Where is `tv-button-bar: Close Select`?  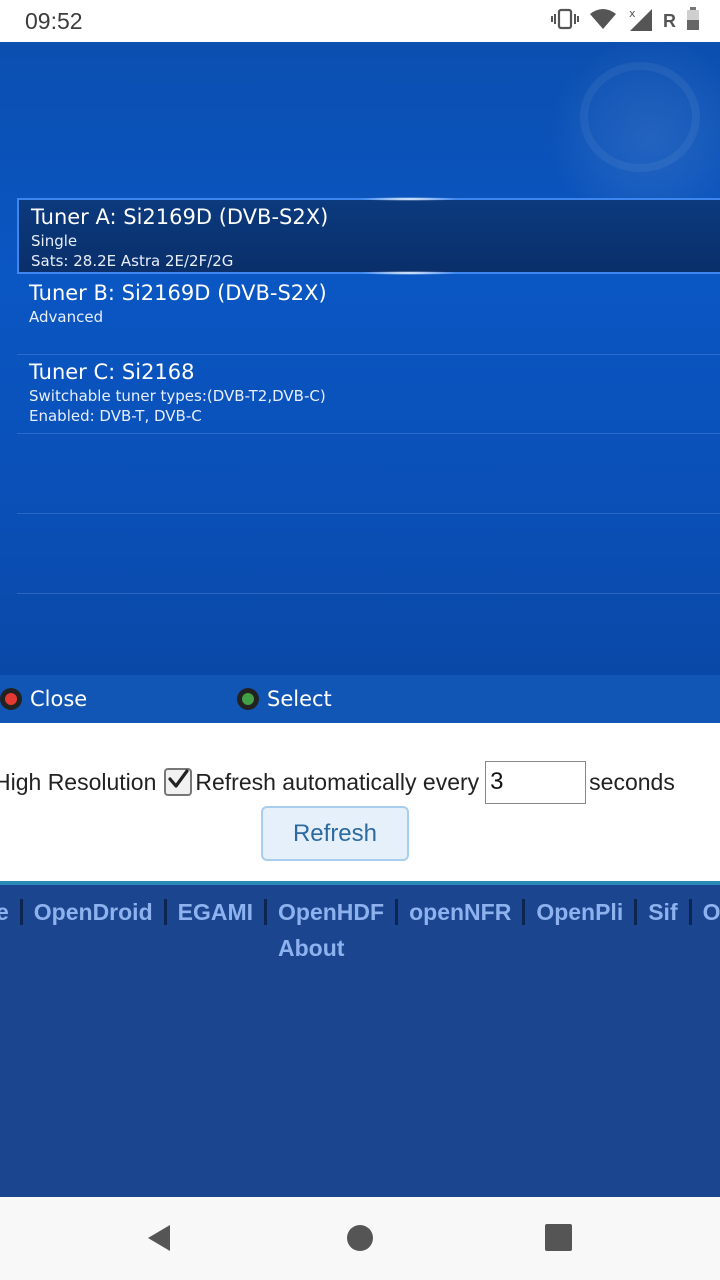 tv-button-bar: Close Select is located at coordinates (360, 699).